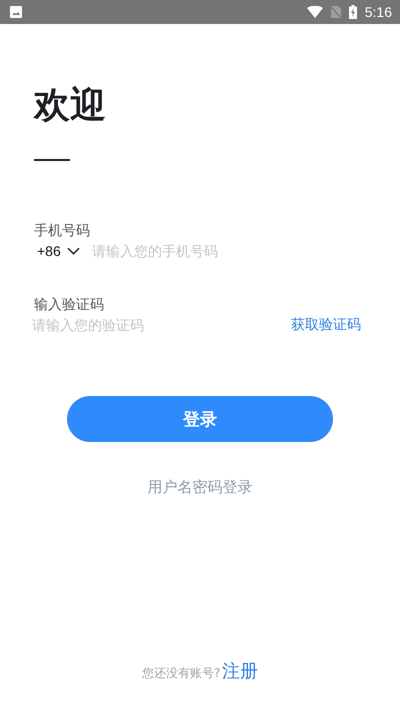  I want to click on field-label: 输入验证码, so click(69, 305).